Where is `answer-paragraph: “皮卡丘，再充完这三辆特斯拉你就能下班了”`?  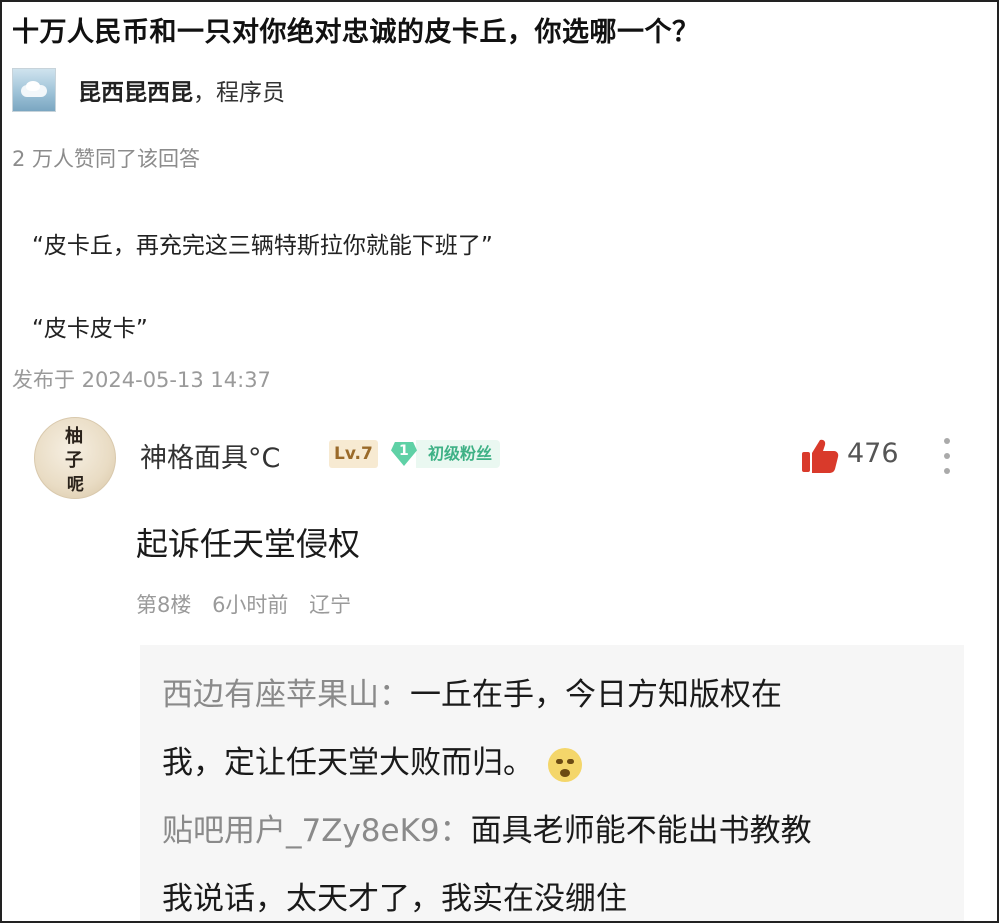
answer-paragraph: “皮卡丘，再充完这三辆特斯拉你就能下班了” is located at coordinates (262, 246).